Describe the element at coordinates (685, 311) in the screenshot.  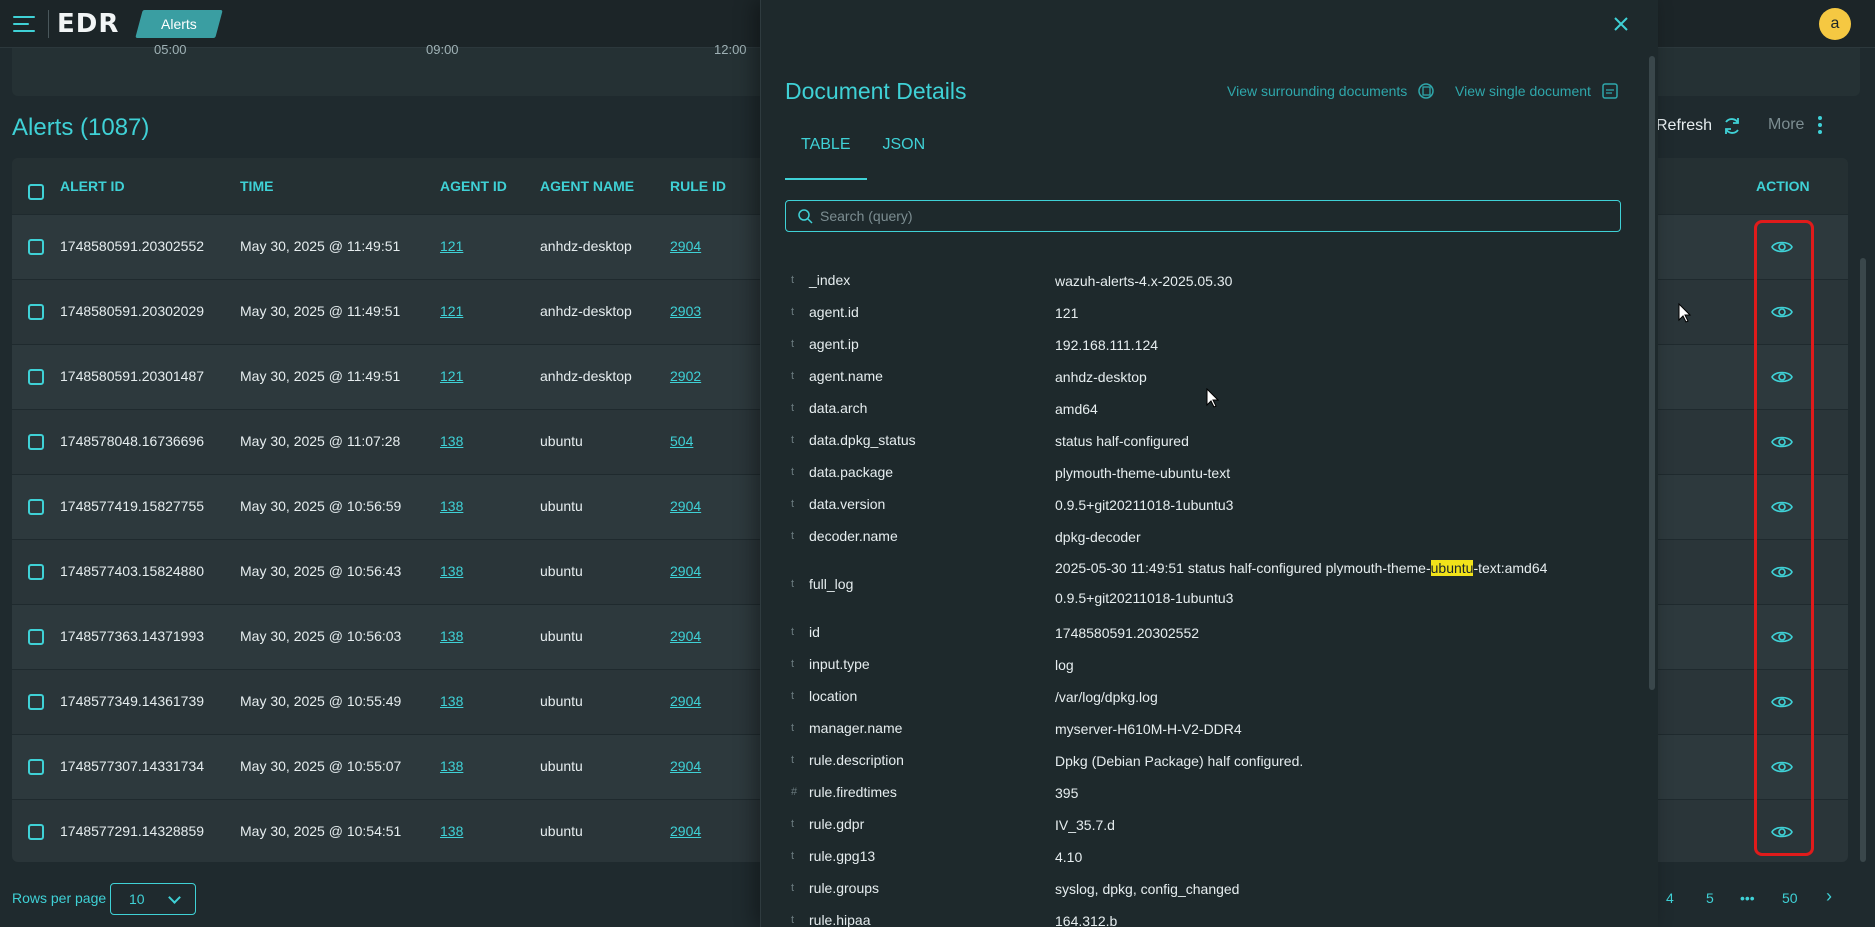
I see `rule-id-link: 2903` at that location.